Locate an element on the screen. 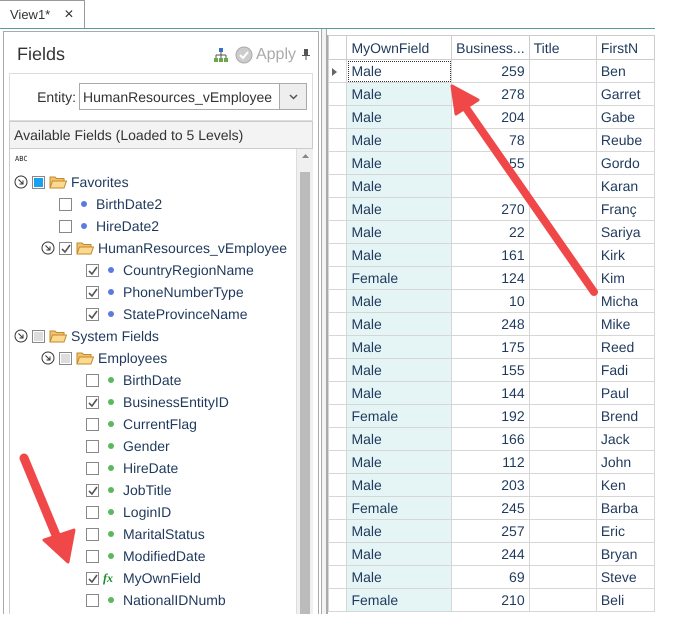  table-cell: Paul is located at coordinates (625, 393).